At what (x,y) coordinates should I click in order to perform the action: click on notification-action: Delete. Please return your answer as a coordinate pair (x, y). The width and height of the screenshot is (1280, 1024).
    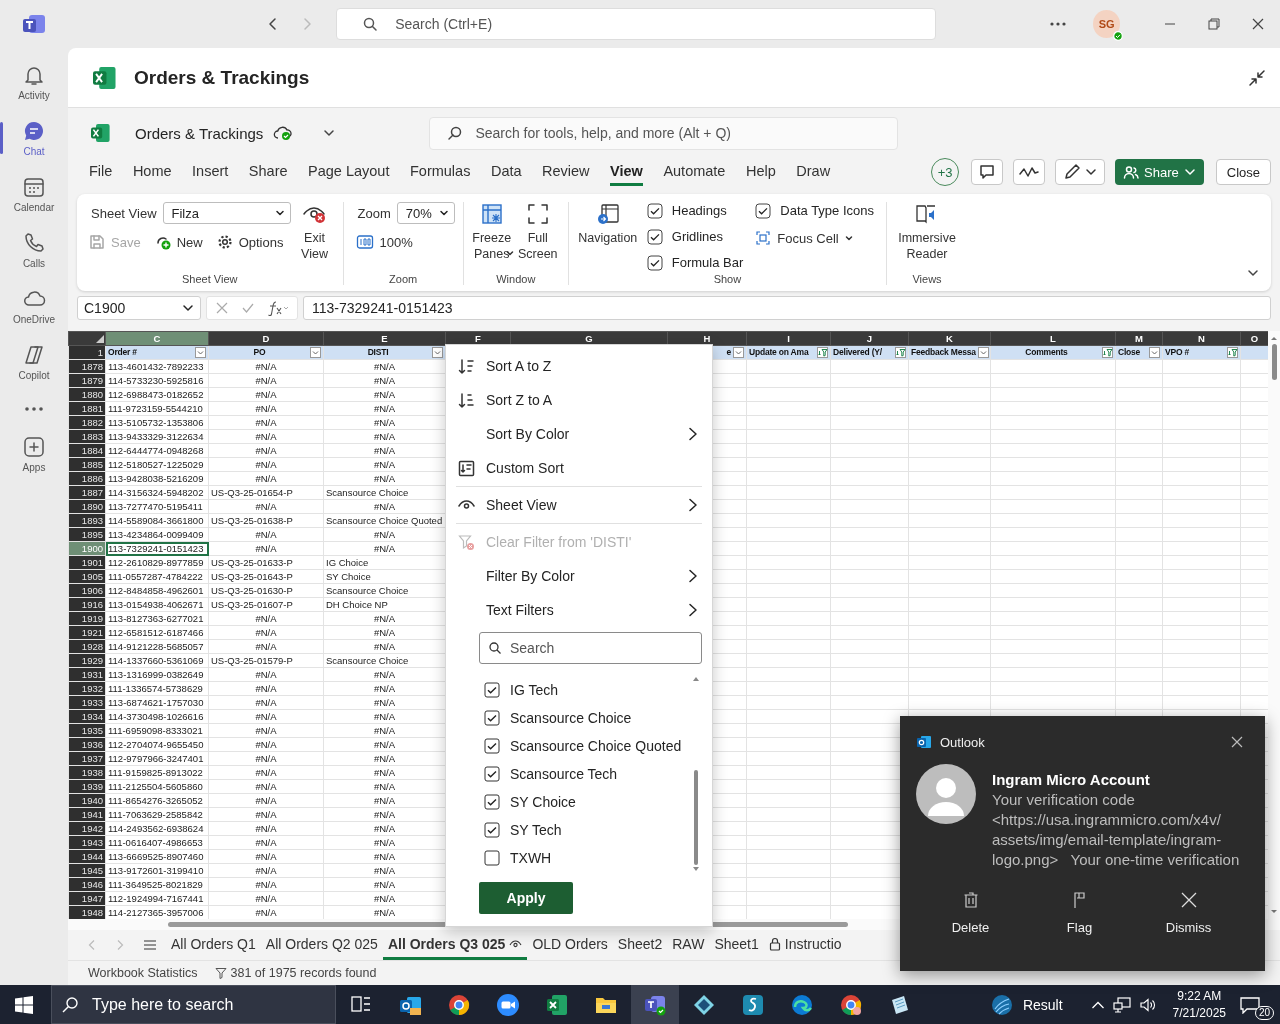
    Looking at the image, I should click on (970, 912).